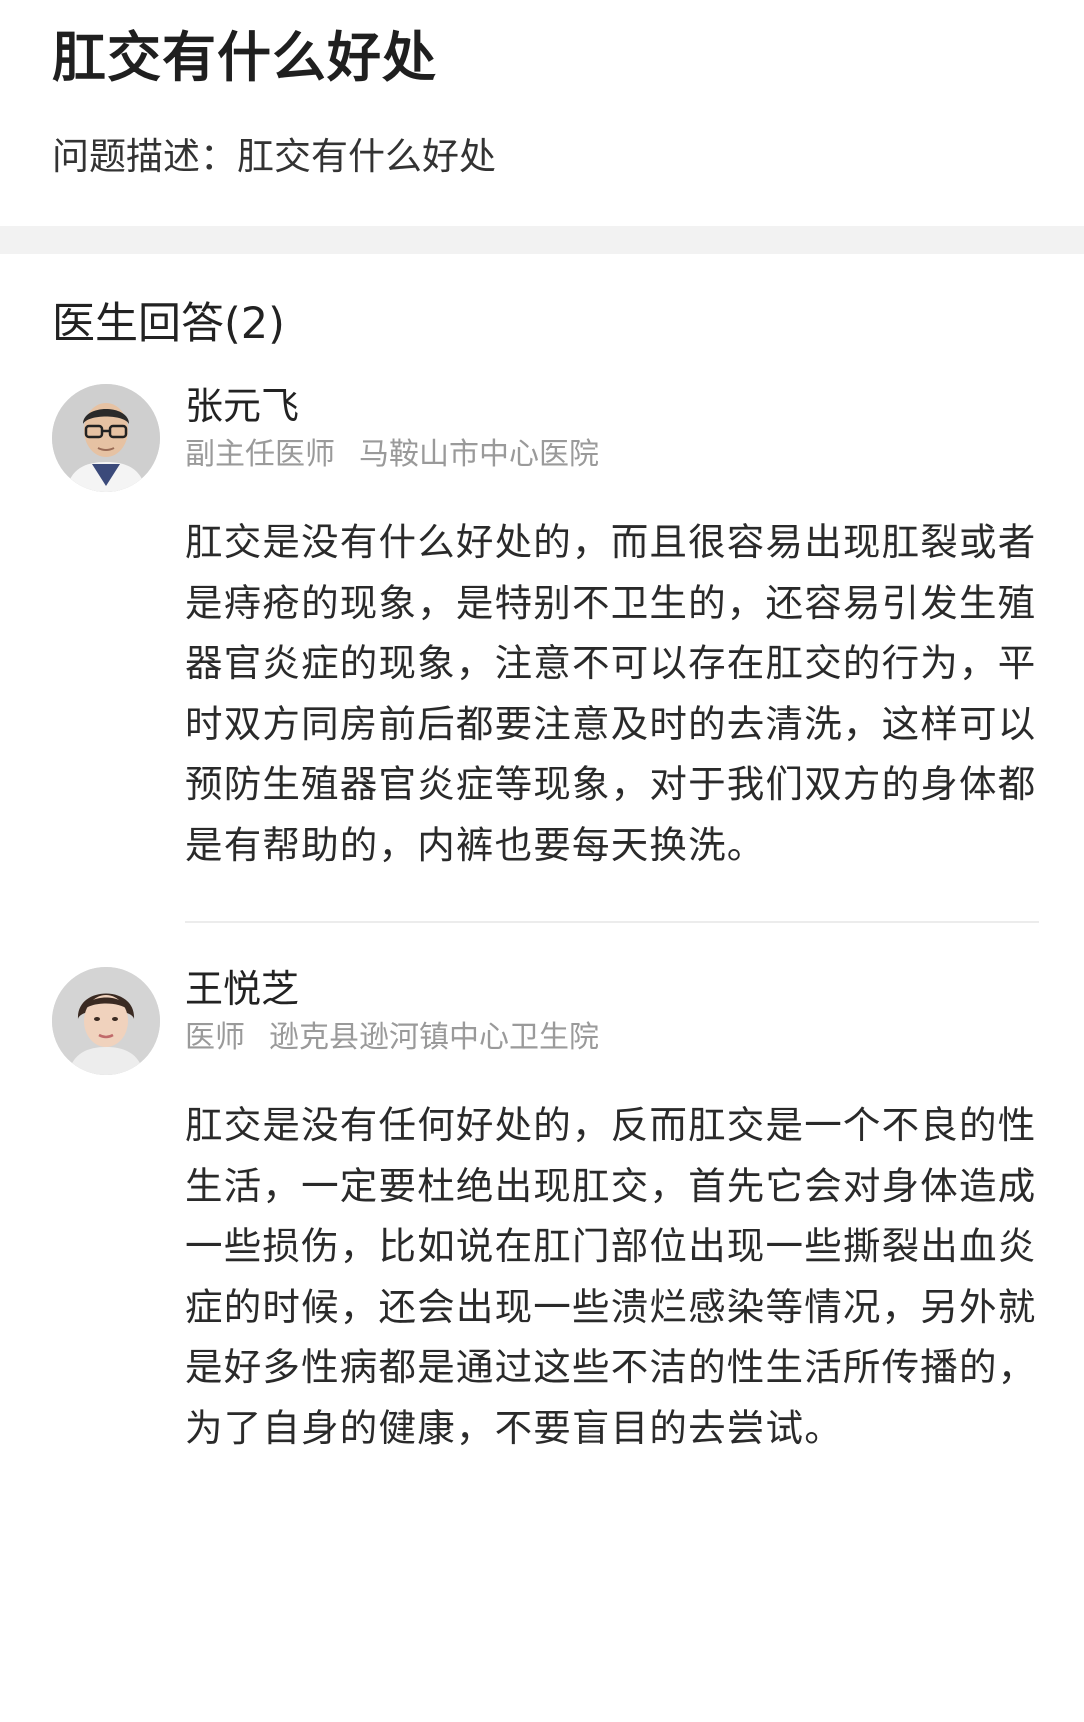  Describe the element at coordinates (274, 156) in the screenshot. I see `question-description: 问题描述：肛交有什么好处` at that location.